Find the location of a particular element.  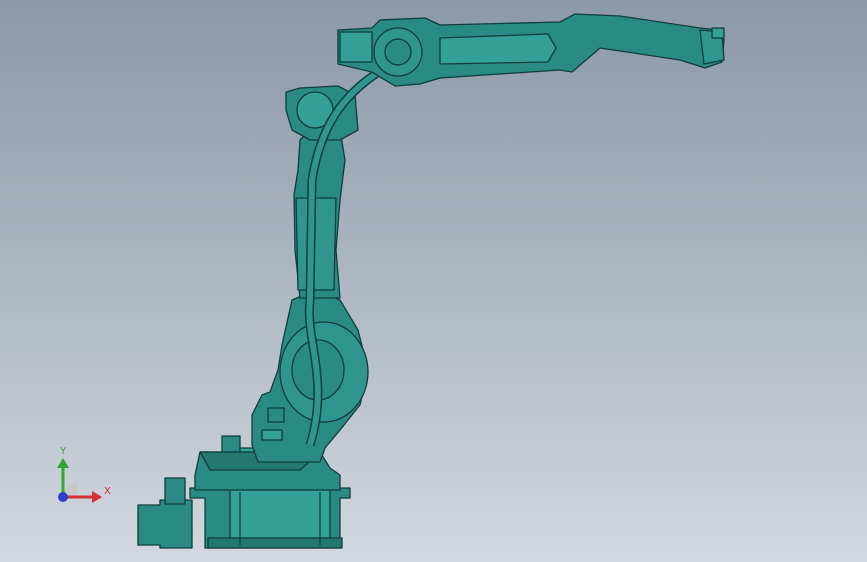

triad-graphic: Y X is located at coordinates (84, 474).